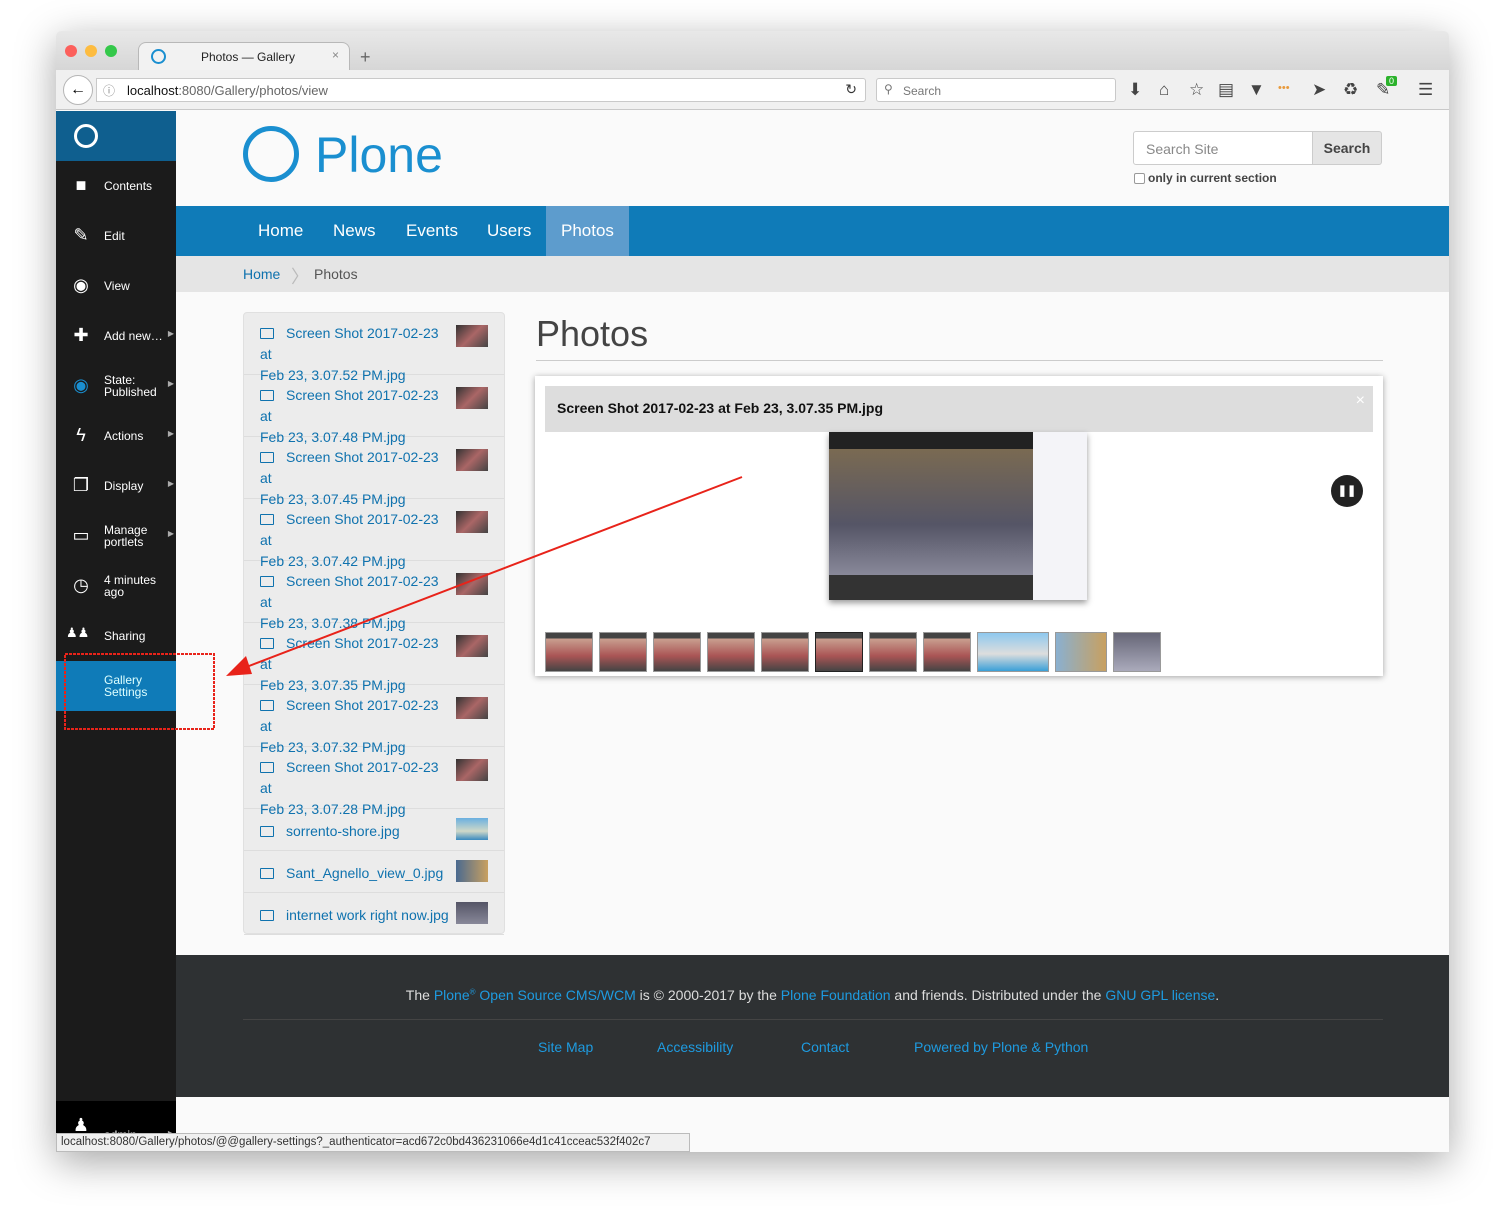 The height and width of the screenshot is (1232, 1505). What do you see at coordinates (343, 831) in the screenshot?
I see `file-name: sorrento-shore.jpg` at bounding box center [343, 831].